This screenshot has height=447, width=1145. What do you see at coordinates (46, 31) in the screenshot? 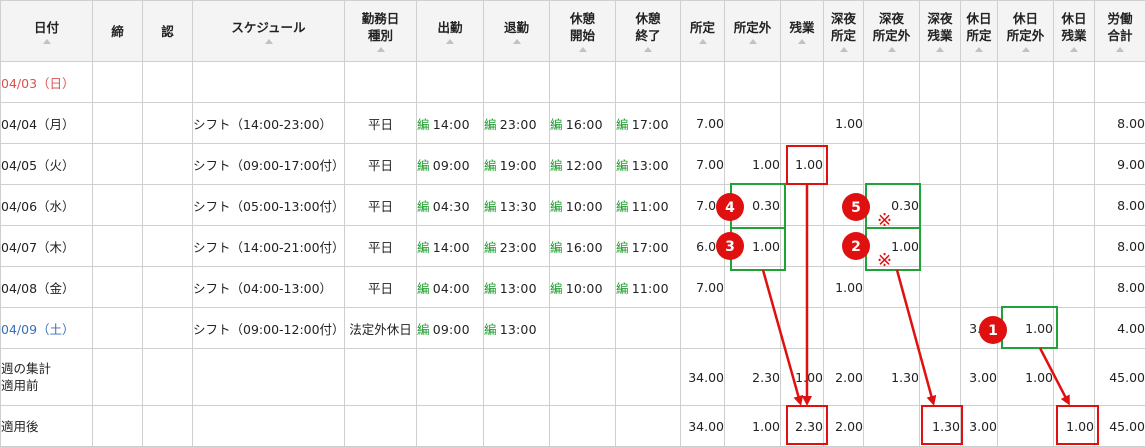
I see `column-header-0: 日付` at bounding box center [46, 31].